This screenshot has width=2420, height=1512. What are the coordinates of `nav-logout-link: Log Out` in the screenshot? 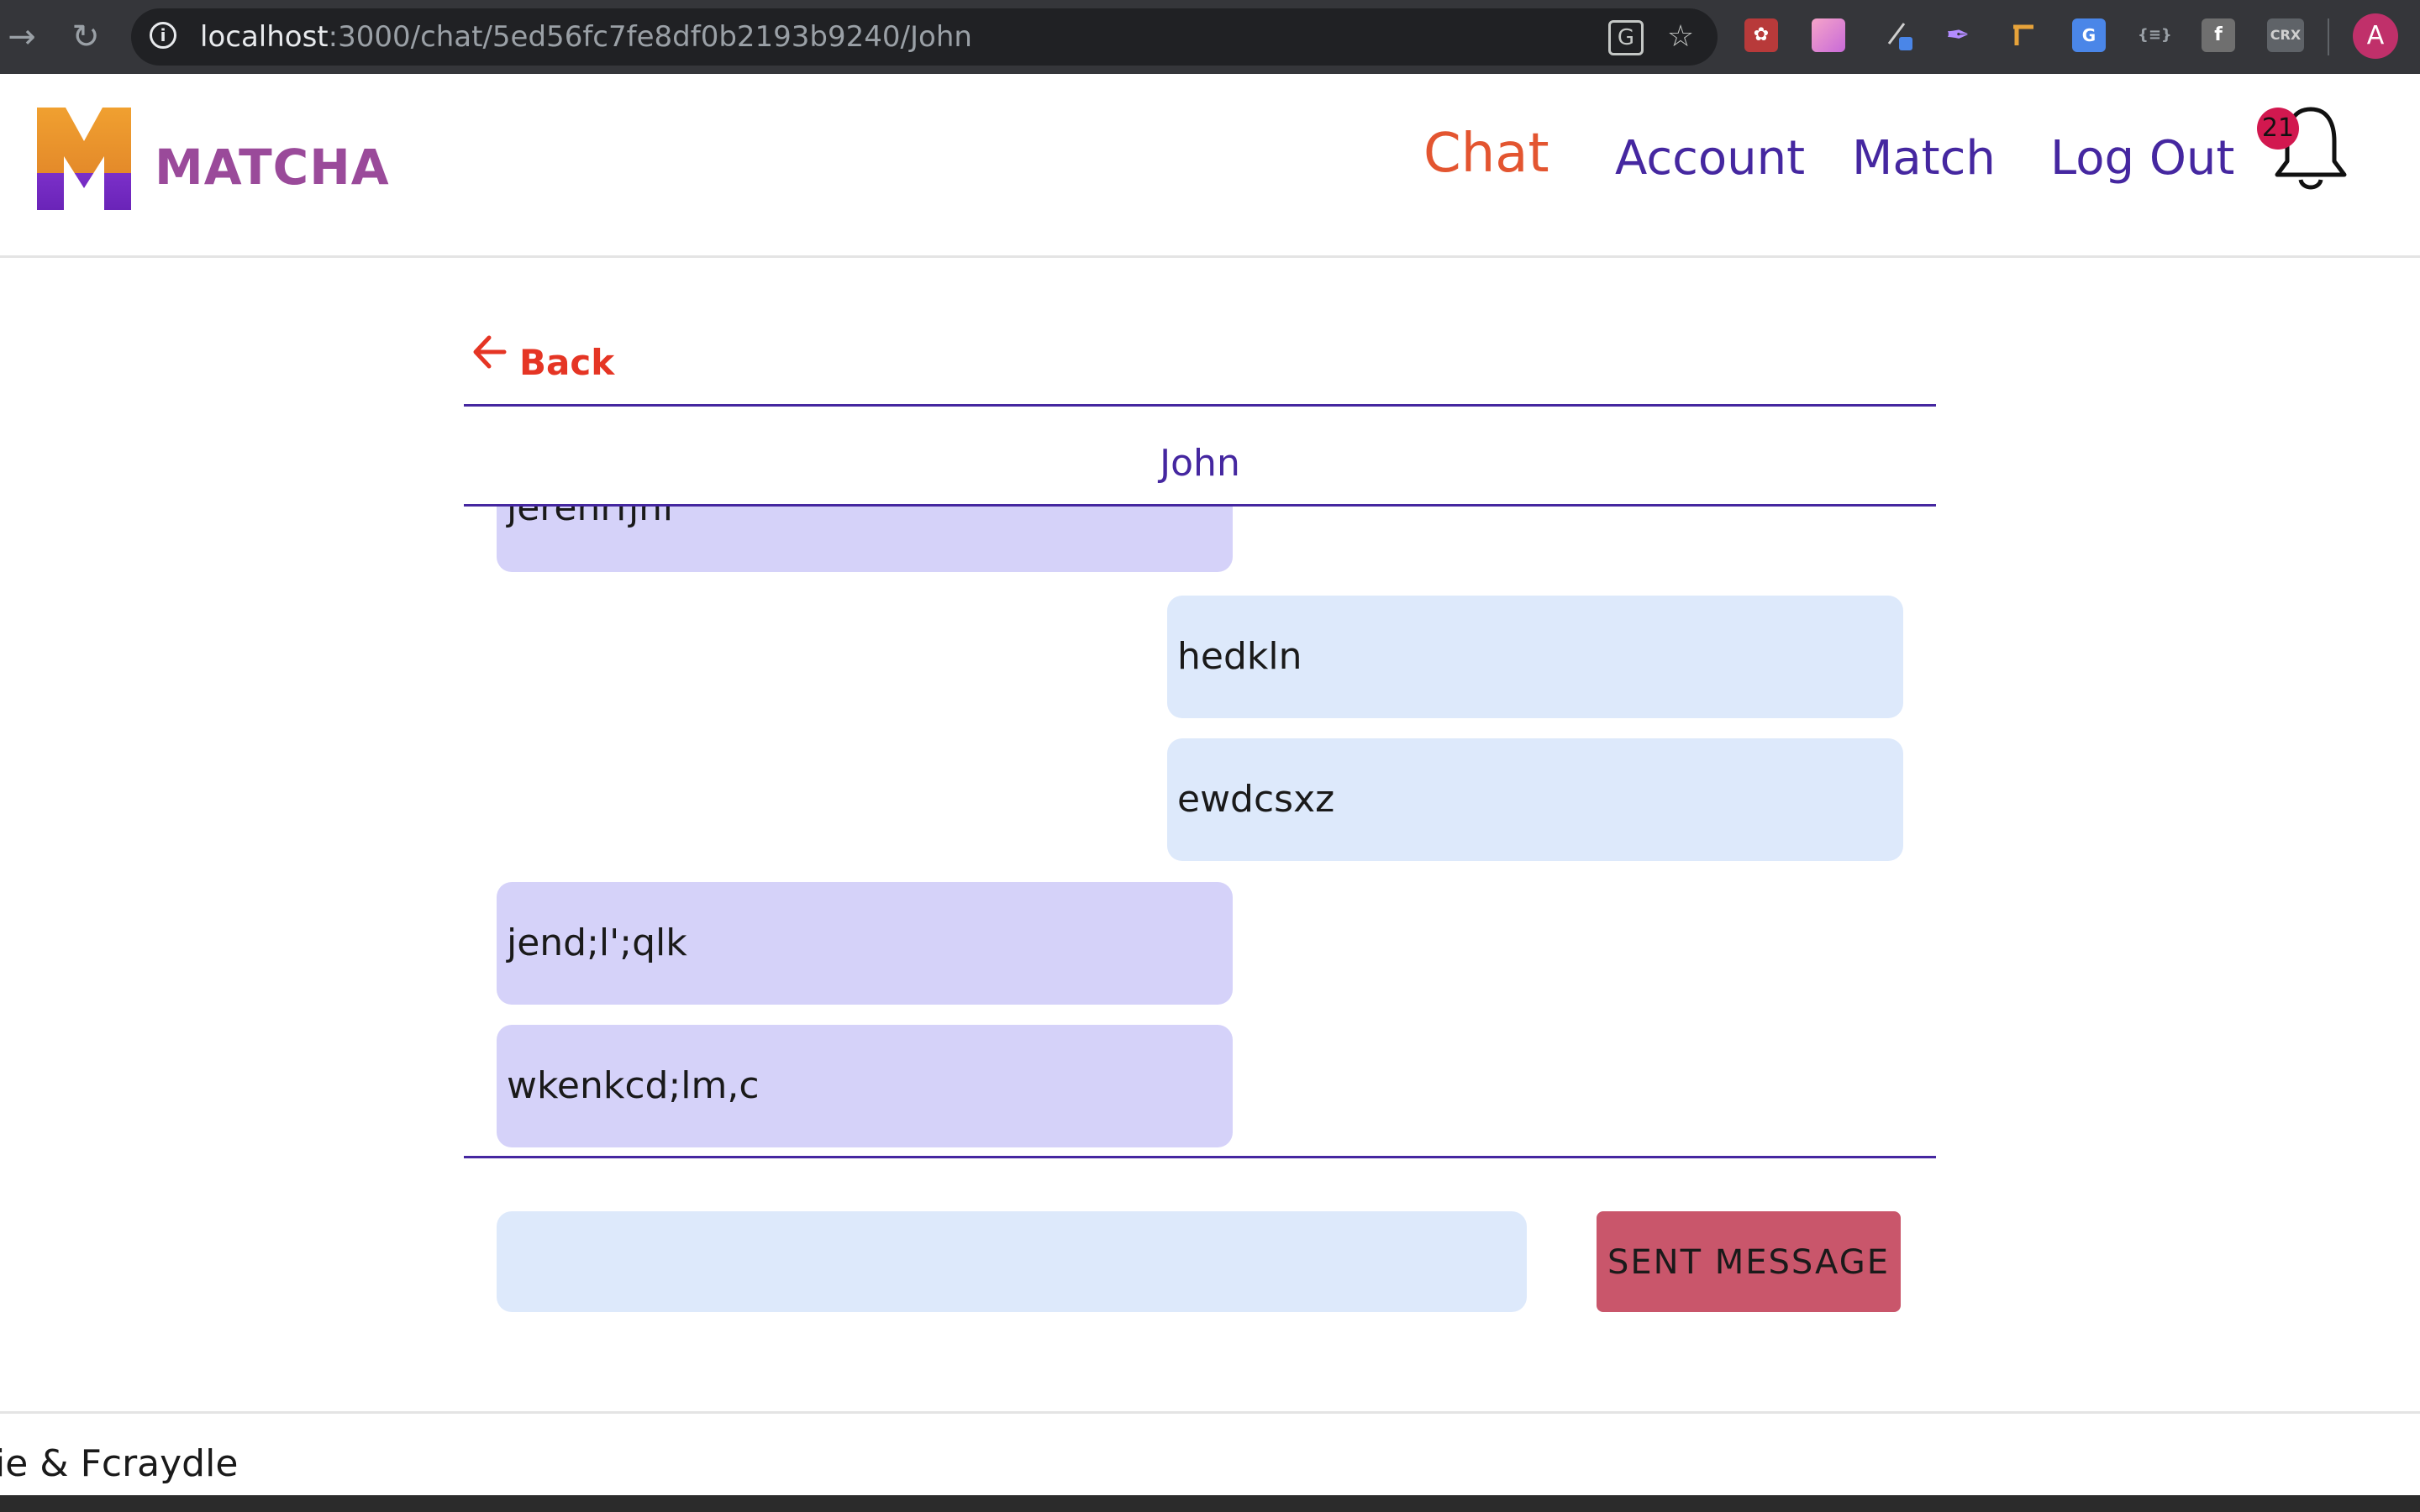 It's located at (2142, 159).